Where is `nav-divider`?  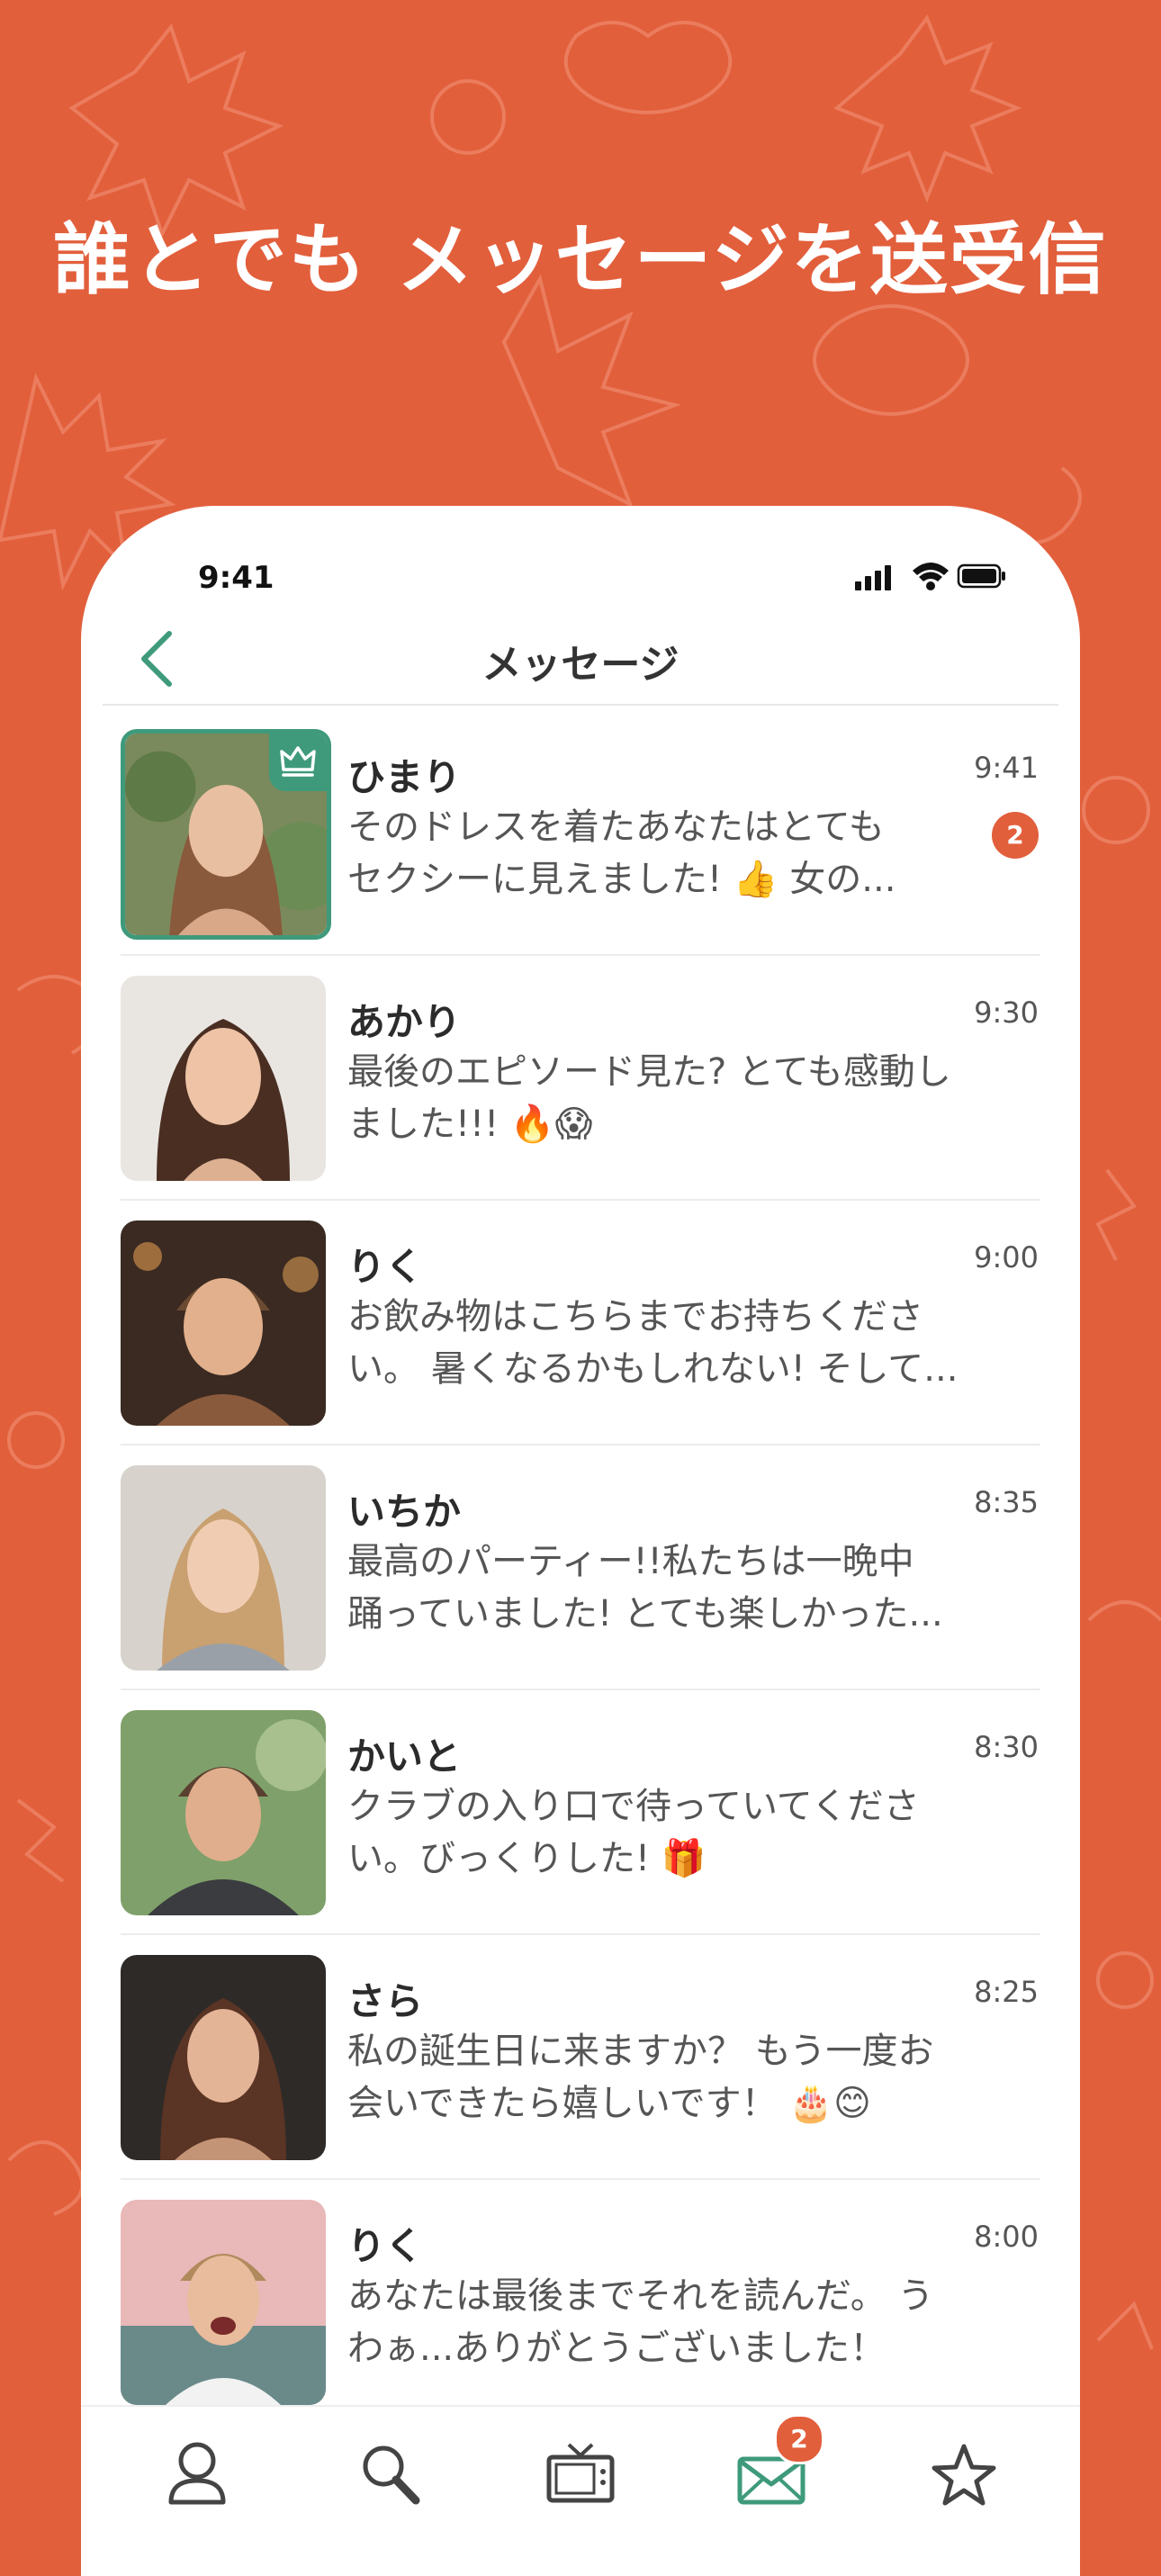
nav-divider is located at coordinates (580, 705).